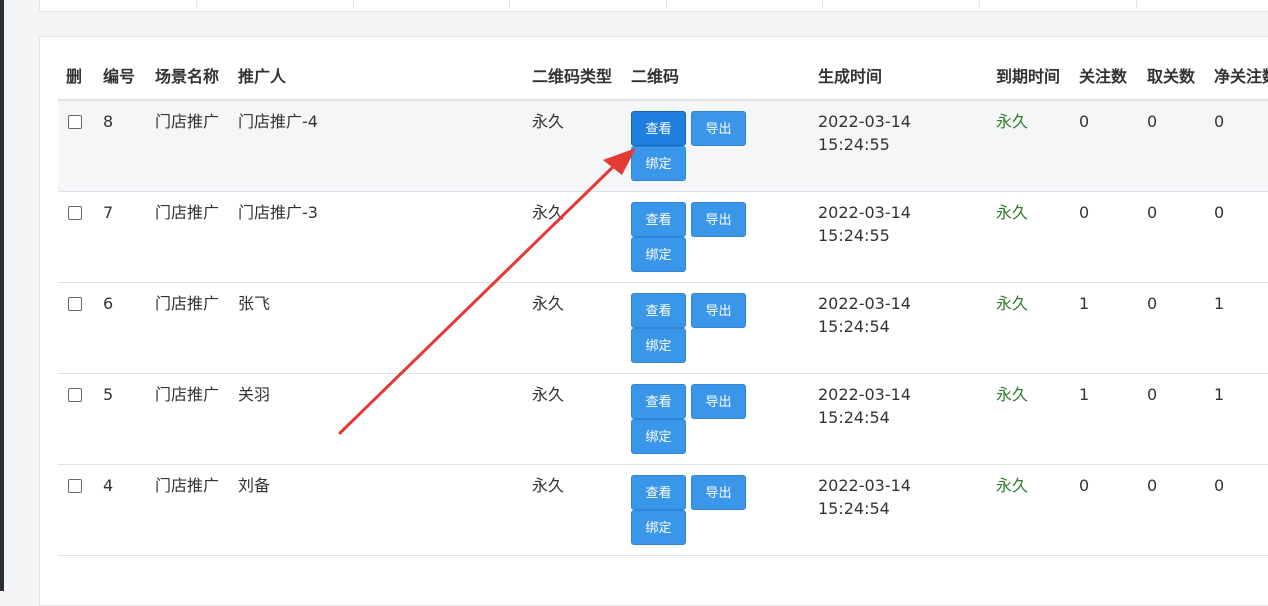 The width and height of the screenshot is (1268, 606). What do you see at coordinates (121, 510) in the screenshot?
I see `row-id: 4` at bounding box center [121, 510].